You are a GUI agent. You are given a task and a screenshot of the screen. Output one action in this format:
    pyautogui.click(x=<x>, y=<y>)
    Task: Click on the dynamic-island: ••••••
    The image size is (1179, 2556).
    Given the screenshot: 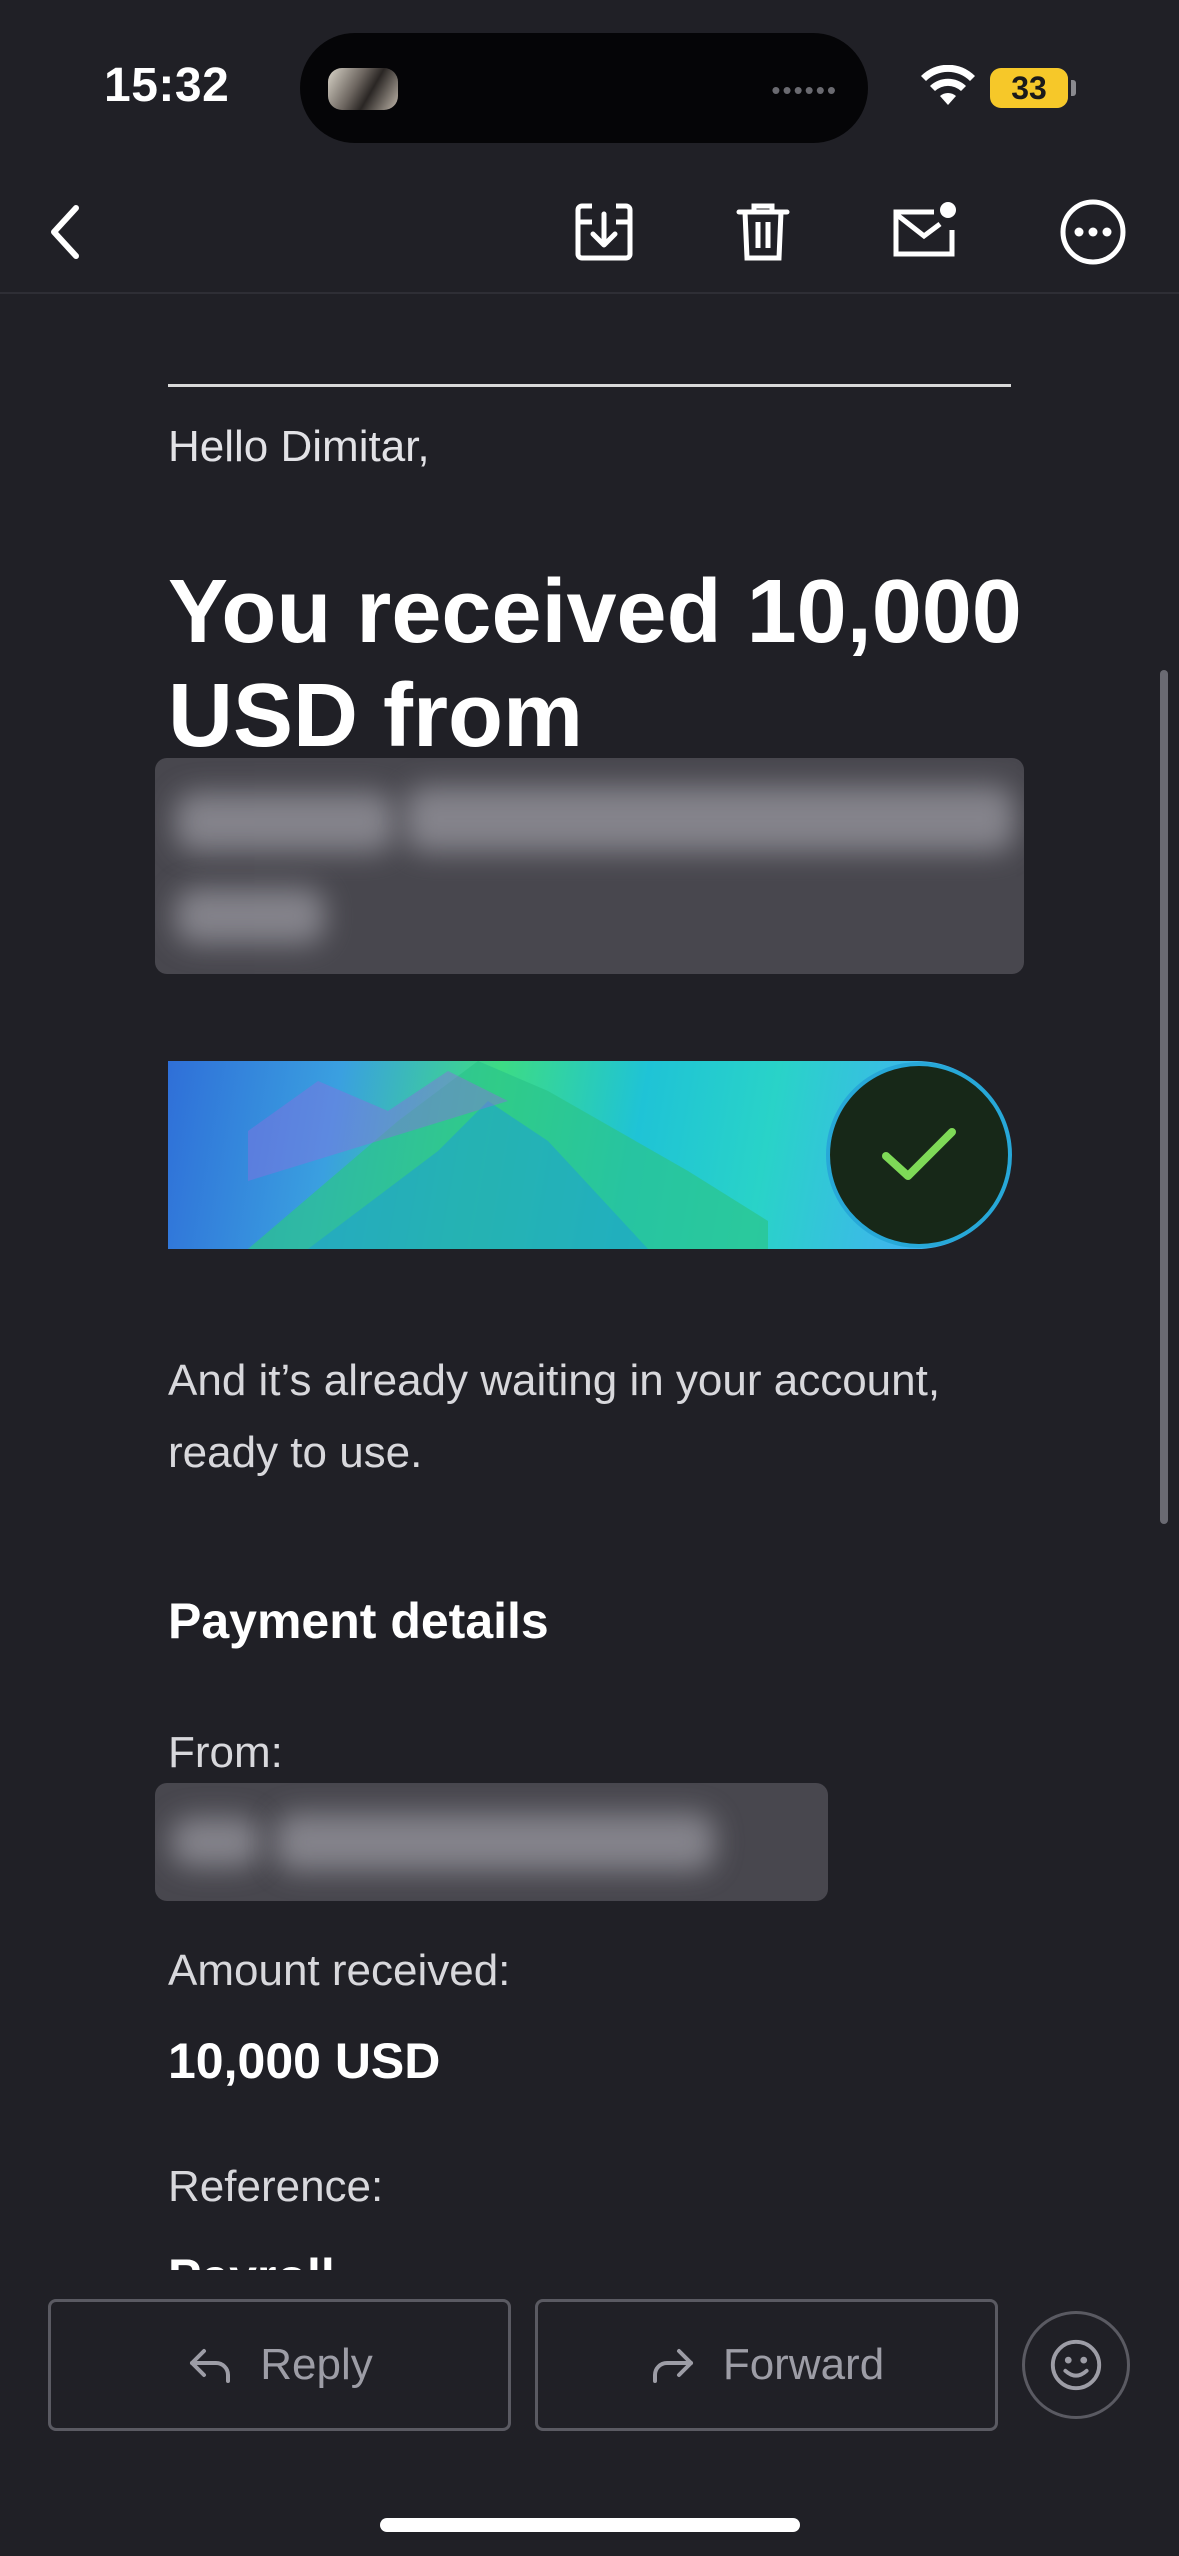 What is the action you would take?
    pyautogui.click(x=584, y=88)
    